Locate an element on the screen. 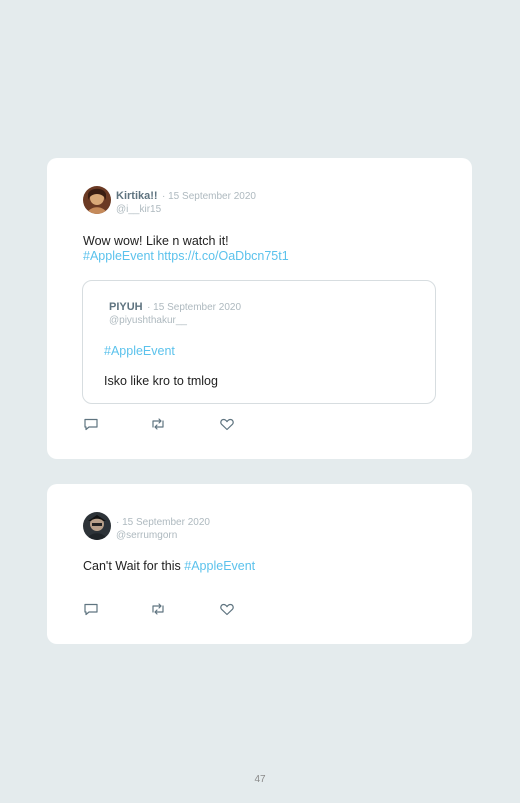 This screenshot has width=520, height=803. author-name: Kirtika!! is located at coordinates (137, 196).